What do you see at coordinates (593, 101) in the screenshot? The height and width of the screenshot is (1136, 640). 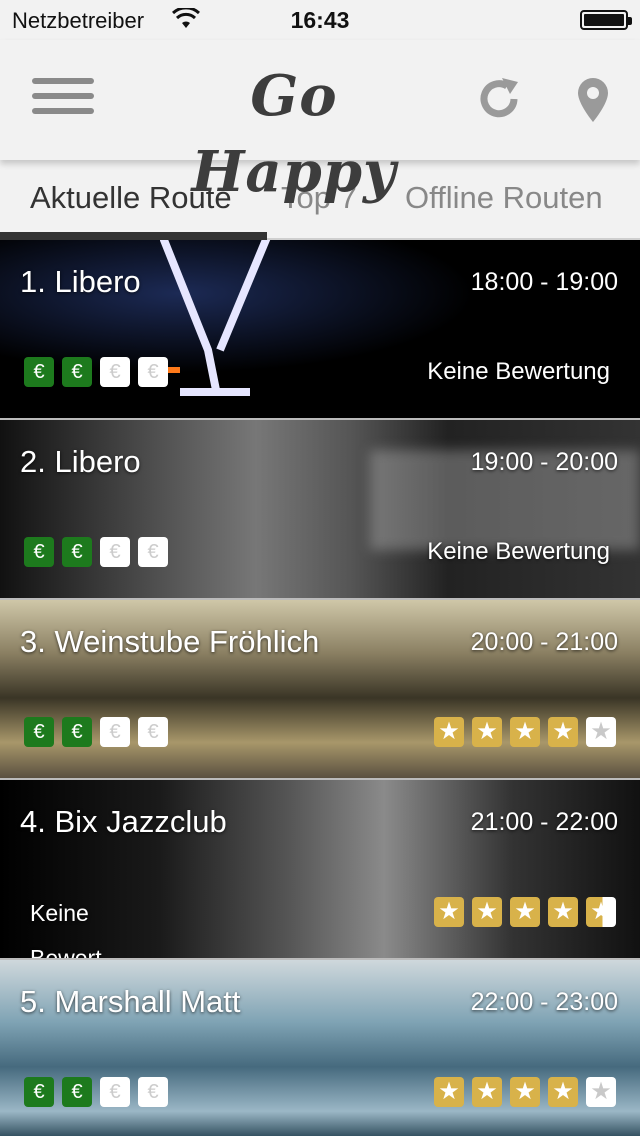 I see `location-pin-icon` at bounding box center [593, 101].